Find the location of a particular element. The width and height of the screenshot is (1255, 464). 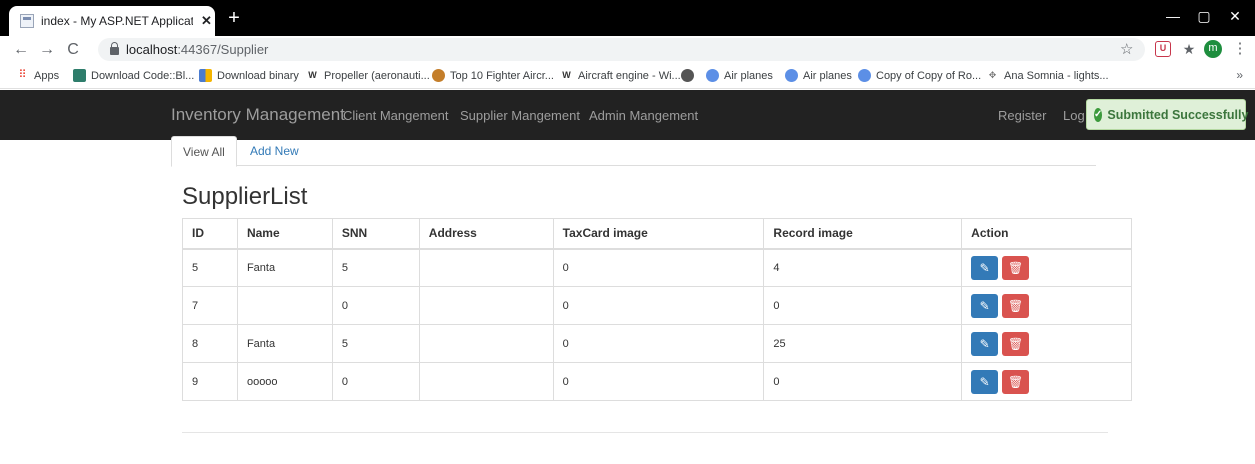

column-header-taxcard-image: TaxCard image is located at coordinates (658, 234).